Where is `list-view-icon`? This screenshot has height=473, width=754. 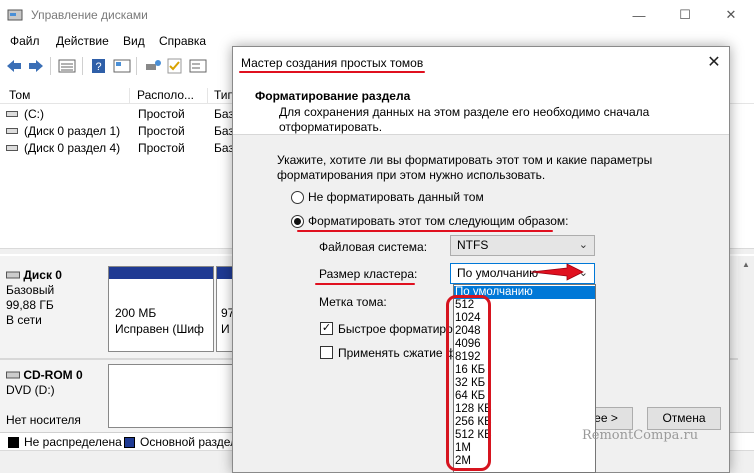
list-view-icon is located at coordinates (67, 66).